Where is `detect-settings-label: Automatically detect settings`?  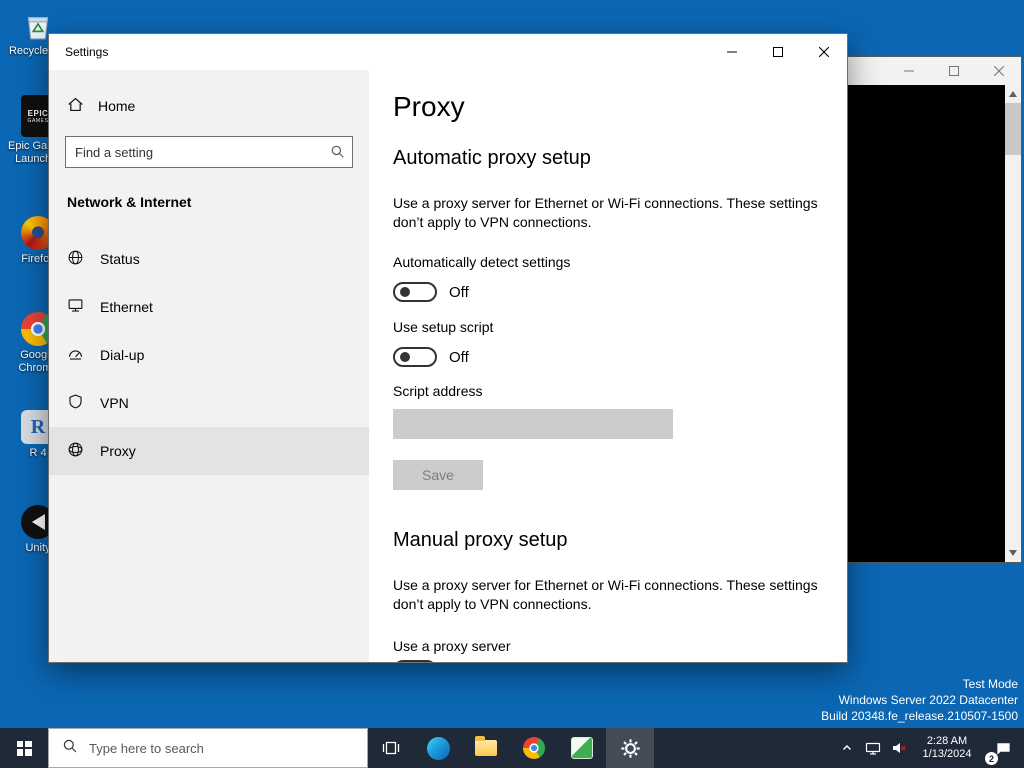
detect-settings-label: Automatically detect settings is located at coordinates (482, 262).